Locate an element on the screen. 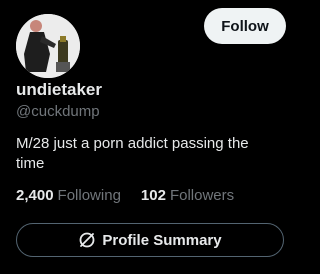 The width and height of the screenshot is (320, 274). avatar is located at coordinates (48, 46).